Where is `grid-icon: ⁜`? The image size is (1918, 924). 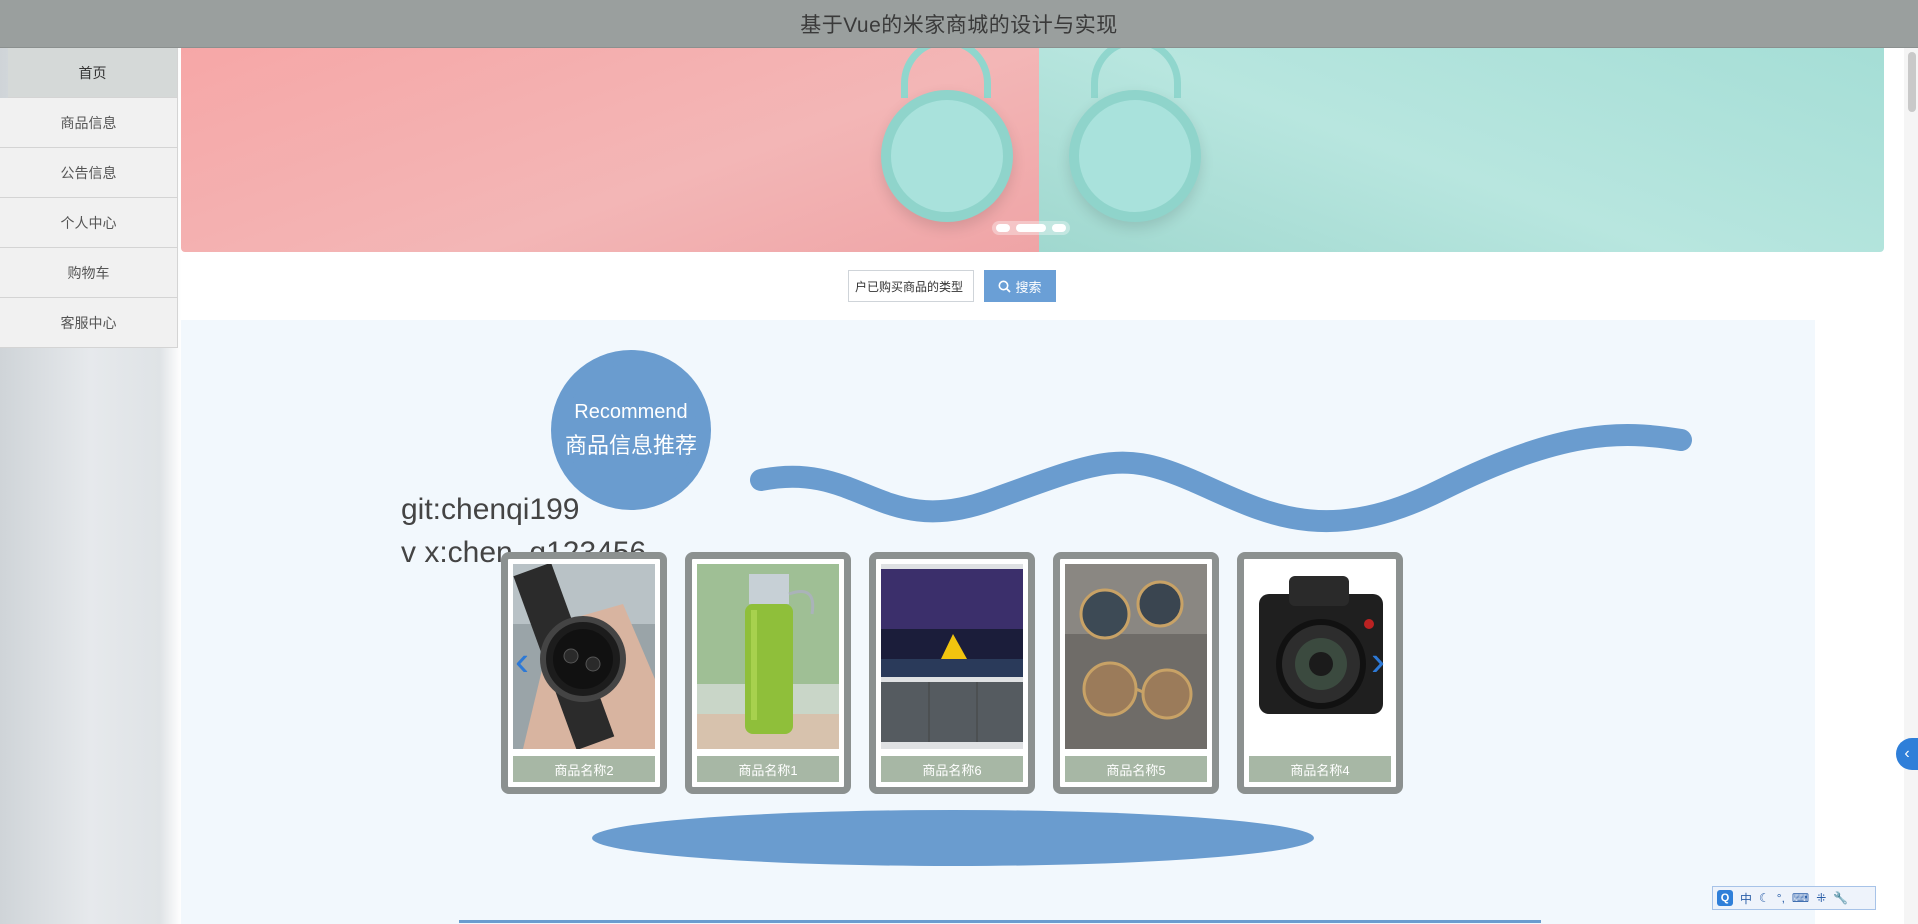 grid-icon: ⁜ is located at coordinates (1821, 898).